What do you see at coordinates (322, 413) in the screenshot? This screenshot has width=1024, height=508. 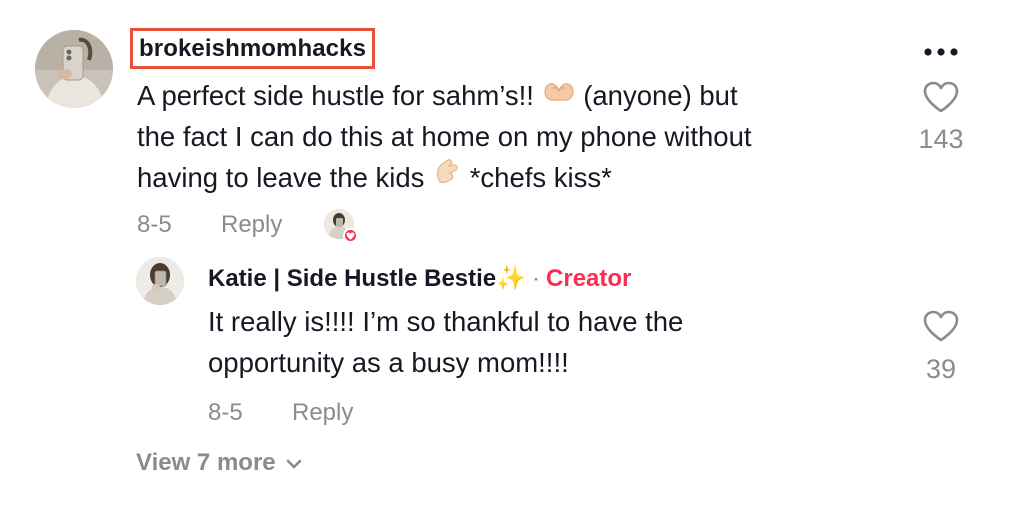 I see `reply-reply-button: Reply` at bounding box center [322, 413].